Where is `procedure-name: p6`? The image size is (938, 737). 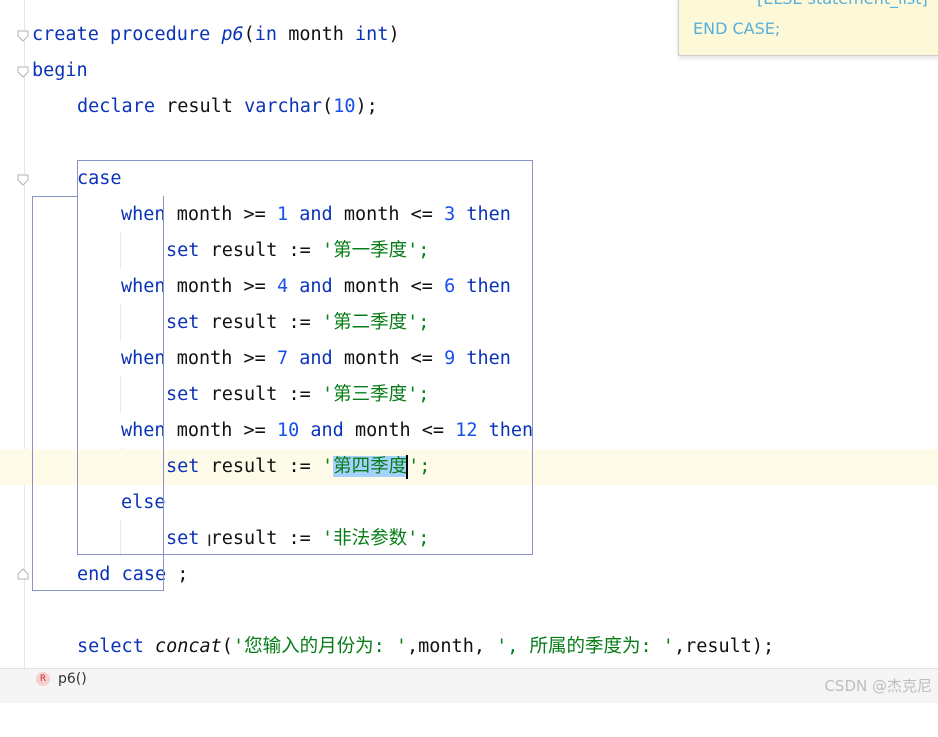
procedure-name: p6 is located at coordinates (232, 34).